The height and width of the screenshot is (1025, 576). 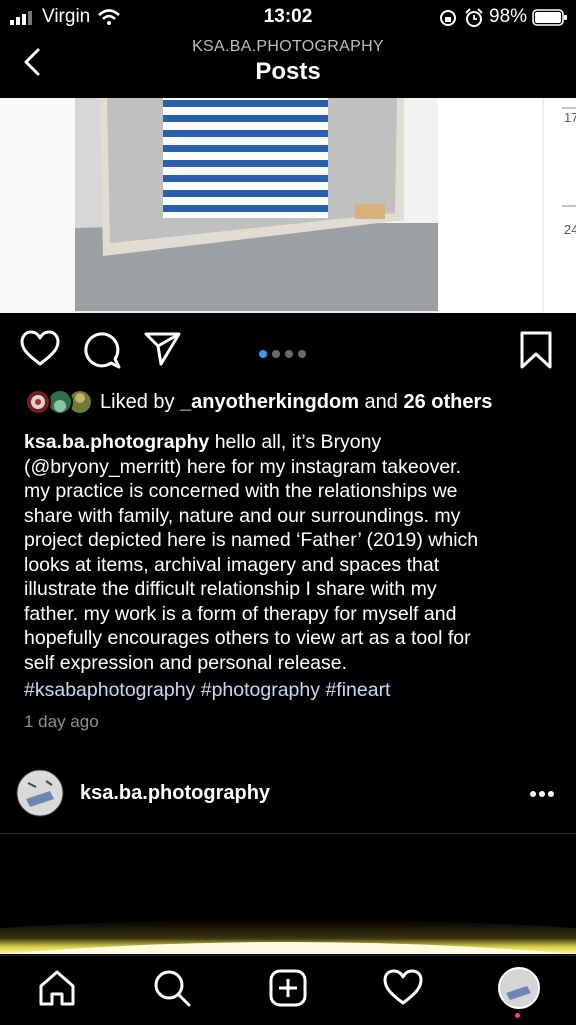 I want to click on notification-dot, so click(x=517, y=1015).